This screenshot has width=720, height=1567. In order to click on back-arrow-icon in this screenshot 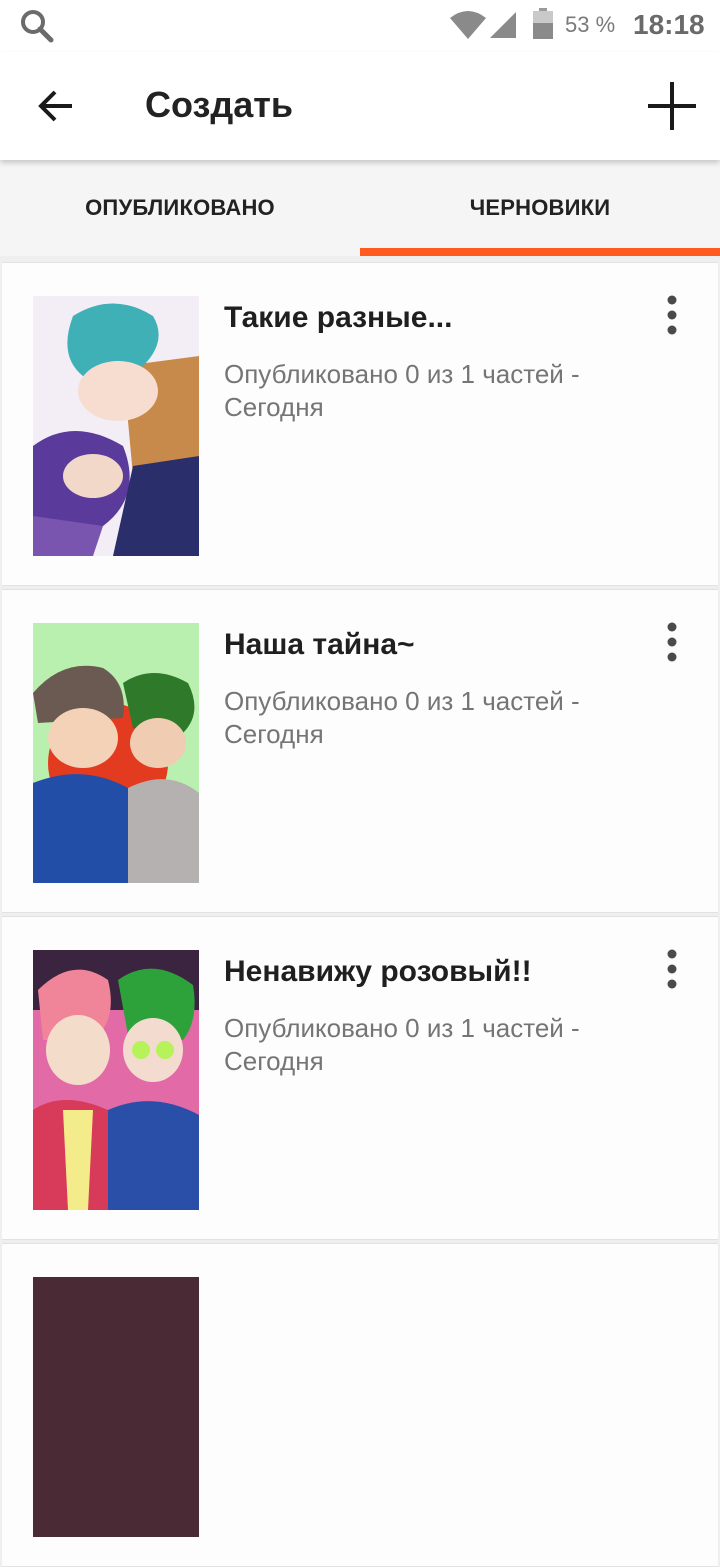, I will do `click(56, 106)`.